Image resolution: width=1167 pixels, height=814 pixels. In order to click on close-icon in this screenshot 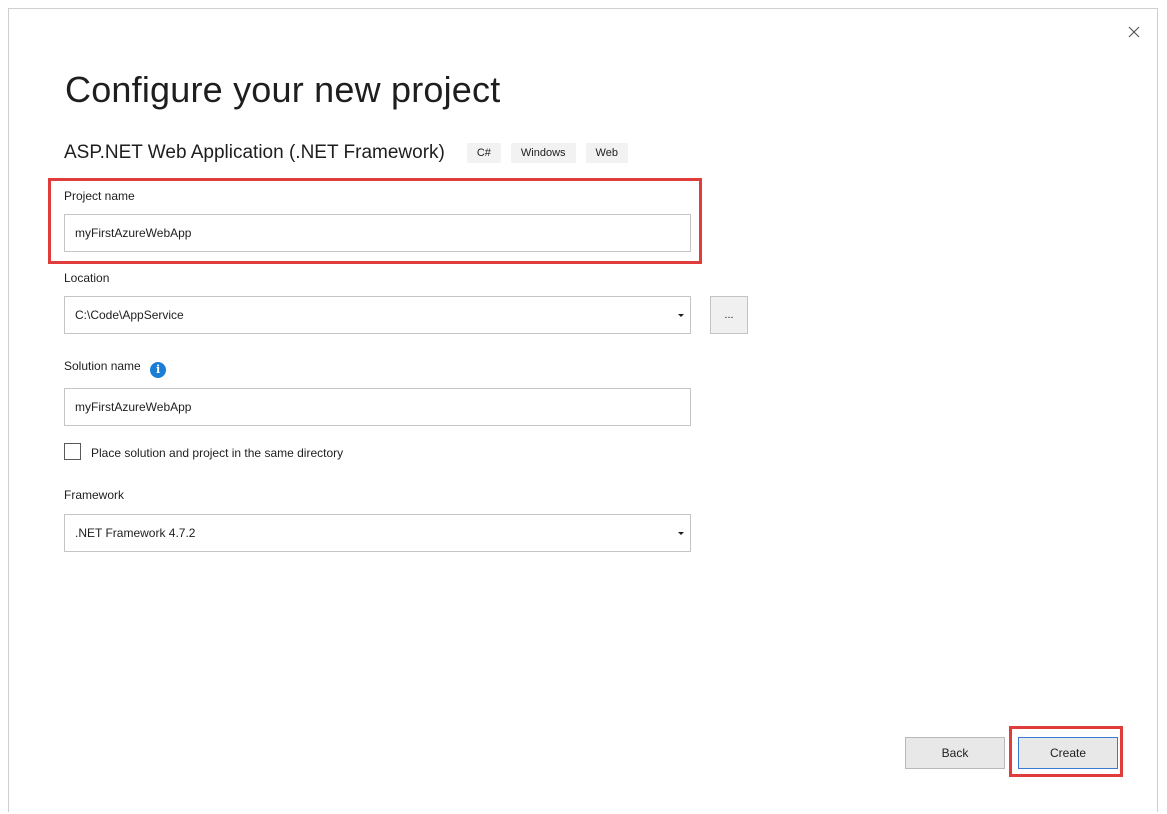, I will do `click(1134, 32)`.